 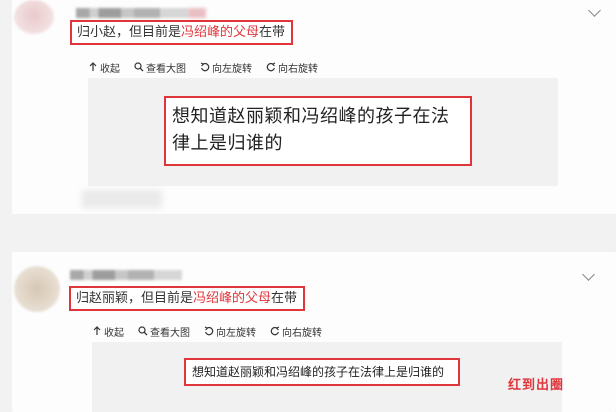 What do you see at coordinates (311, 116) in the screenshot?
I see `question-line-1: 想知道赵丽颖和冯绍峰的孩子在法` at bounding box center [311, 116].